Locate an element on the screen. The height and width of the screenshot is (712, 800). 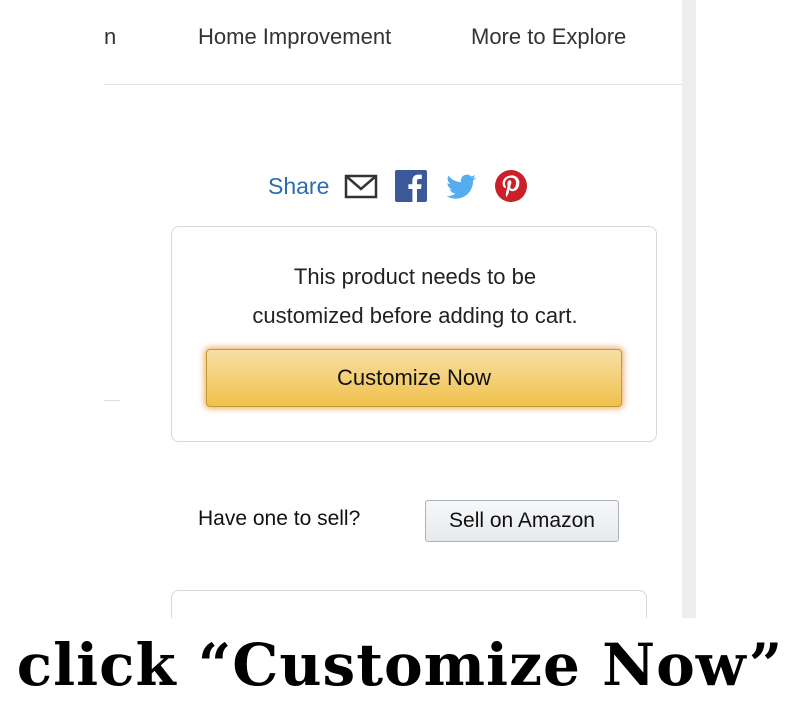
page-edge is located at coordinates (689, 309).